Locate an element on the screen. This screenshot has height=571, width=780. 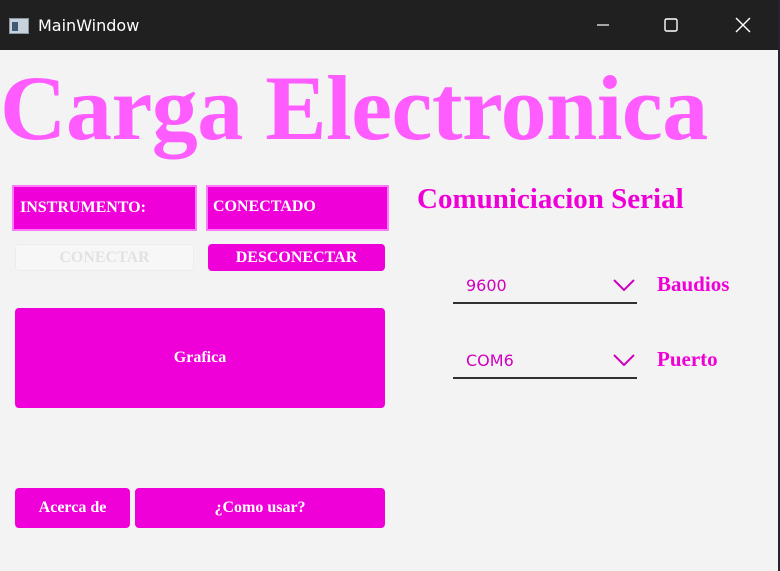
maximize-button is located at coordinates (671, 25).